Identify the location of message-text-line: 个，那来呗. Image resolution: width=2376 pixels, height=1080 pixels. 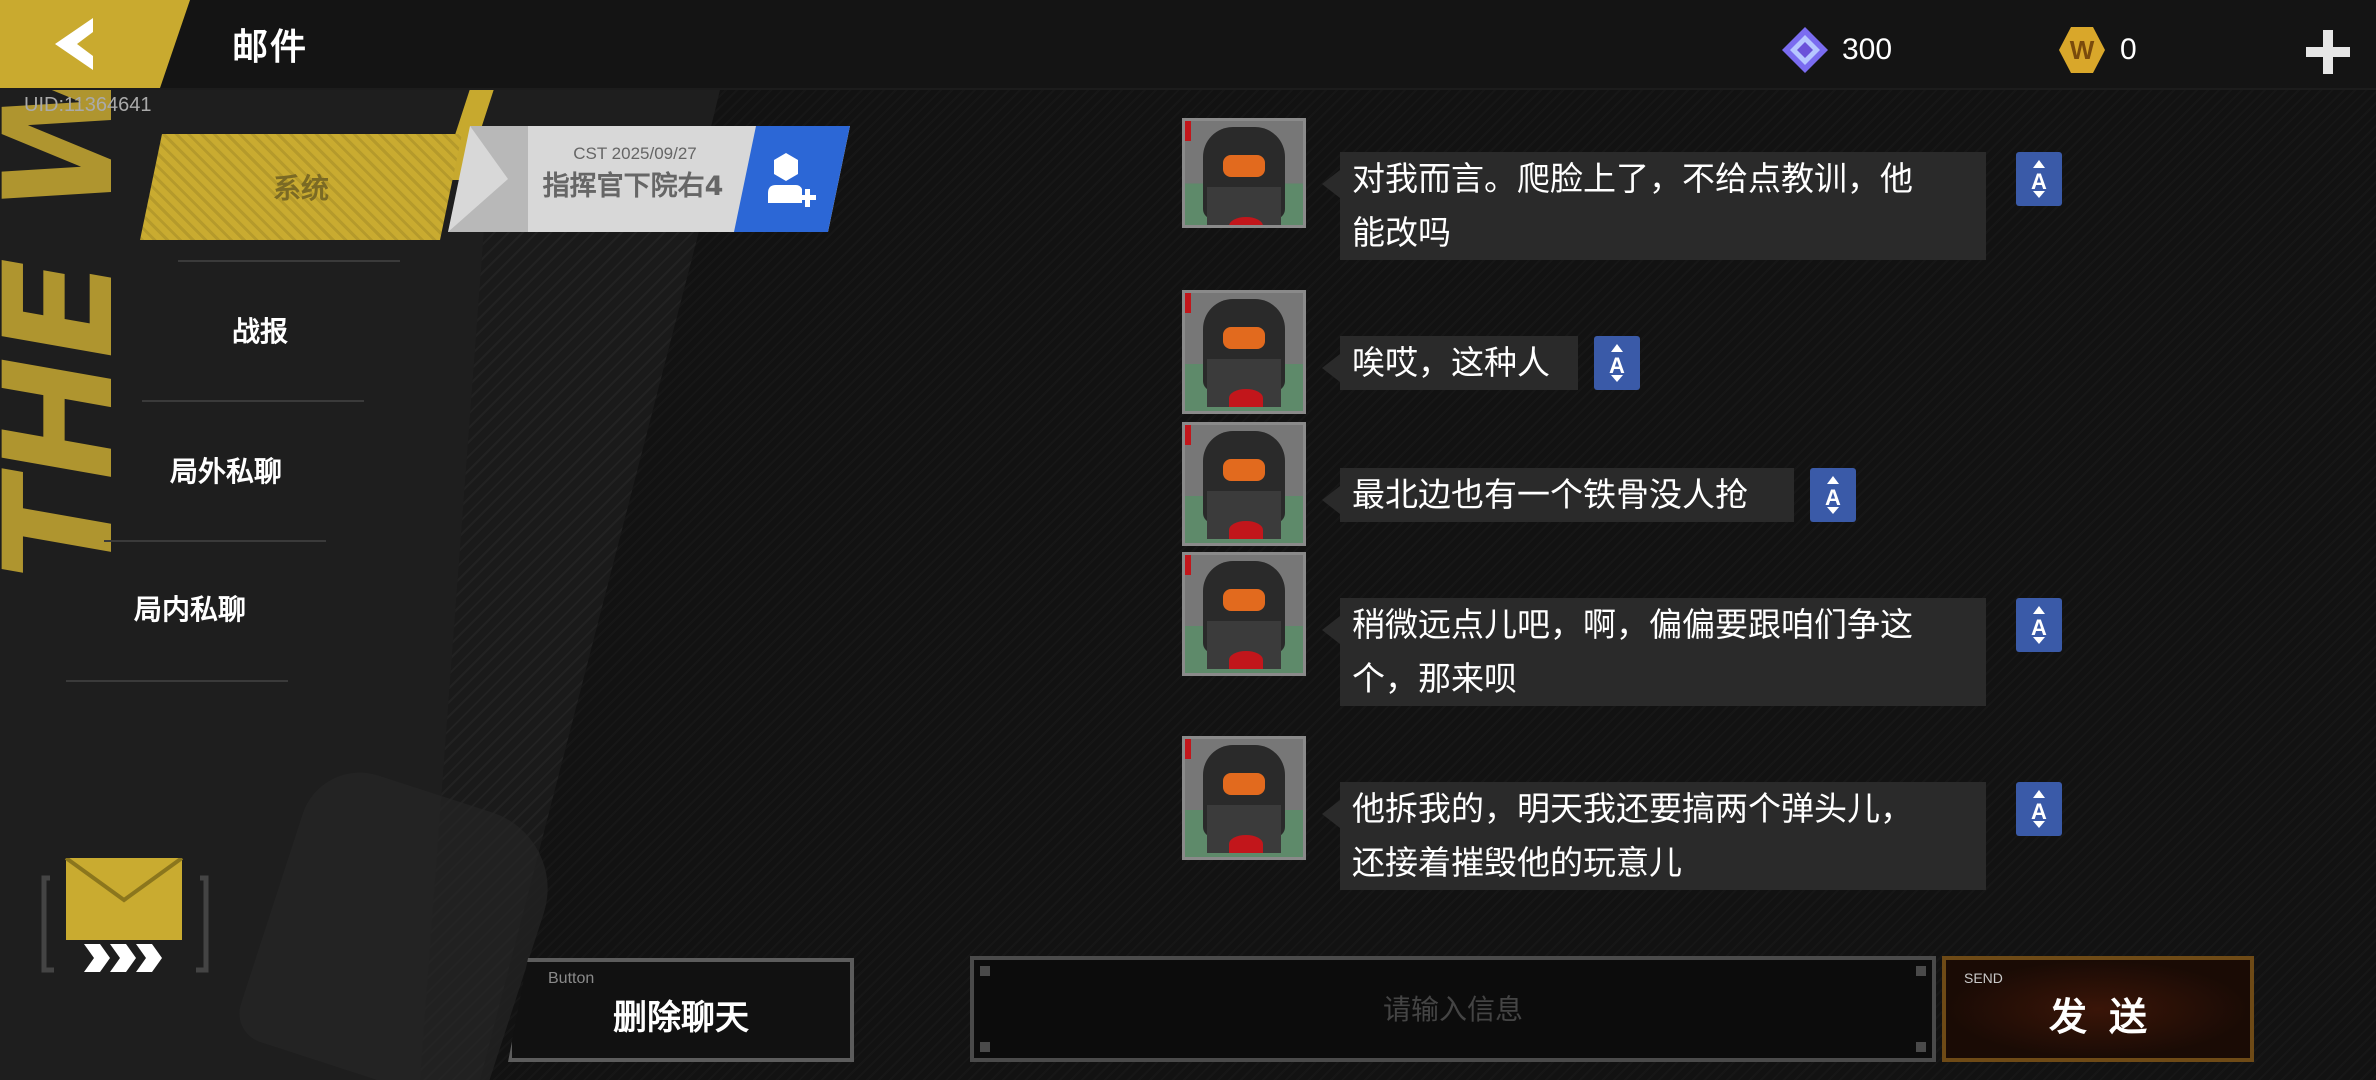
(1434, 678).